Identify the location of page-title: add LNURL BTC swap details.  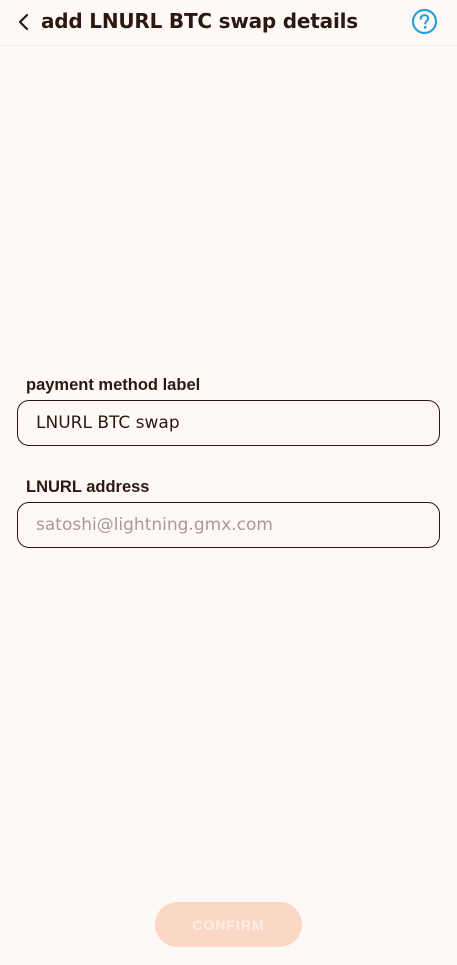
(199, 21).